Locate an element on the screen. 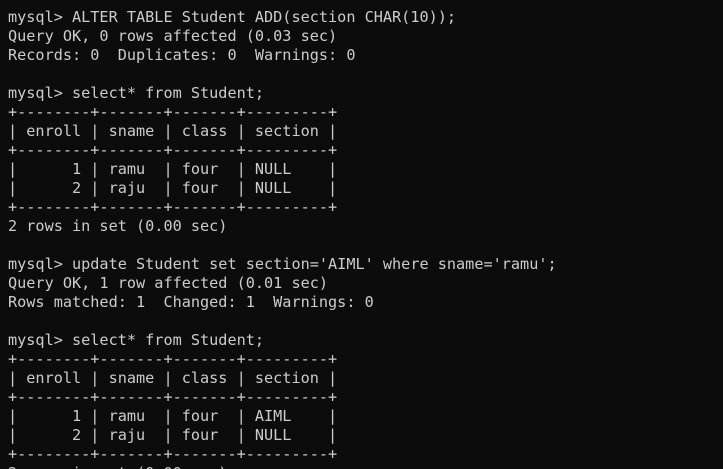  terminal-line: Rows matched: 1 Changed: 1 Warnings: 0 is located at coordinates (191, 302).